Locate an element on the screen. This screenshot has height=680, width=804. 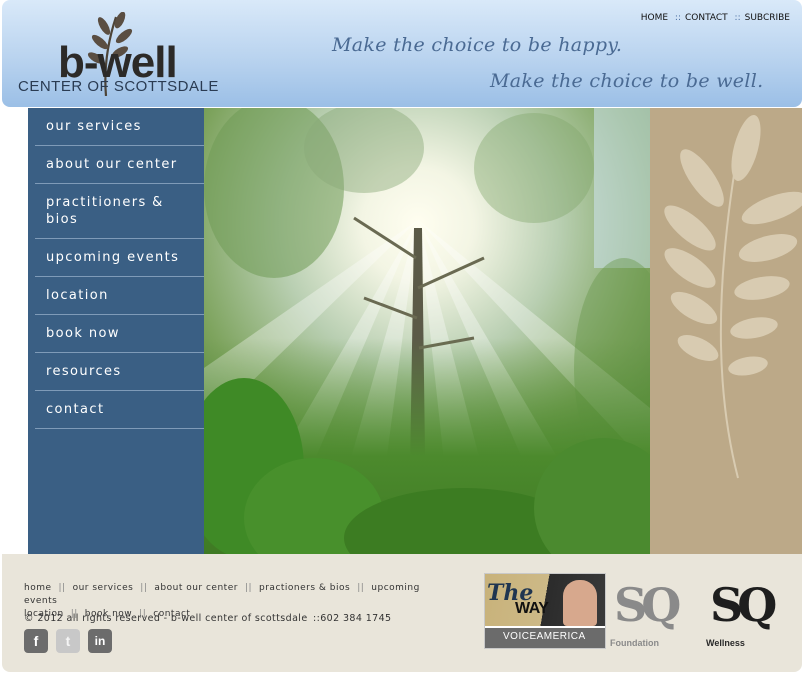
logo: b-well CENTER OF SCOTTSDALE is located at coordinates (128, 54).